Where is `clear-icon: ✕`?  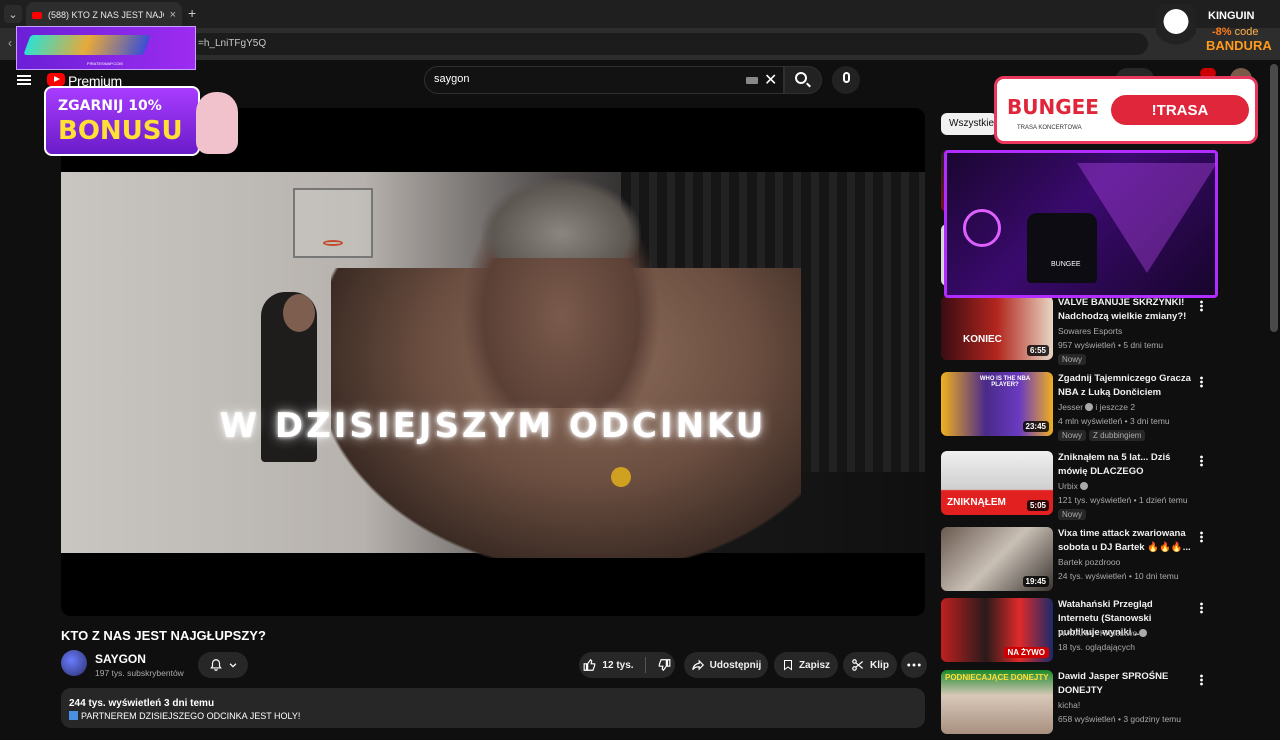
clear-icon: ✕ is located at coordinates (770, 80).